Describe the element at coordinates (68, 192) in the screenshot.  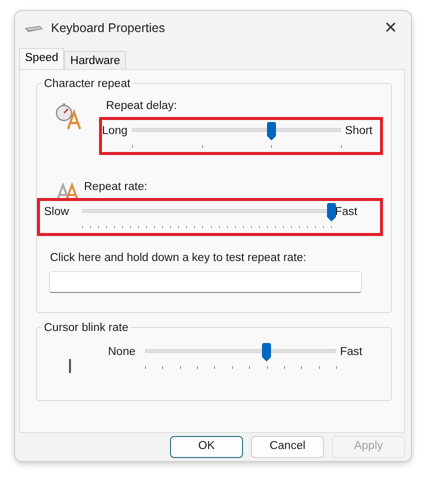
I see `letters-icon` at that location.